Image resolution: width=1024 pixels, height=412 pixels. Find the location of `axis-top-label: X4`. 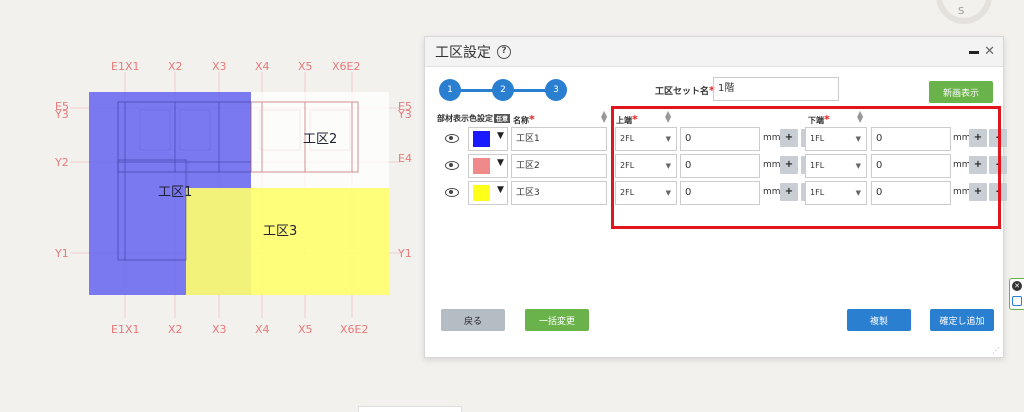

axis-top-label: X4 is located at coordinates (262, 66).